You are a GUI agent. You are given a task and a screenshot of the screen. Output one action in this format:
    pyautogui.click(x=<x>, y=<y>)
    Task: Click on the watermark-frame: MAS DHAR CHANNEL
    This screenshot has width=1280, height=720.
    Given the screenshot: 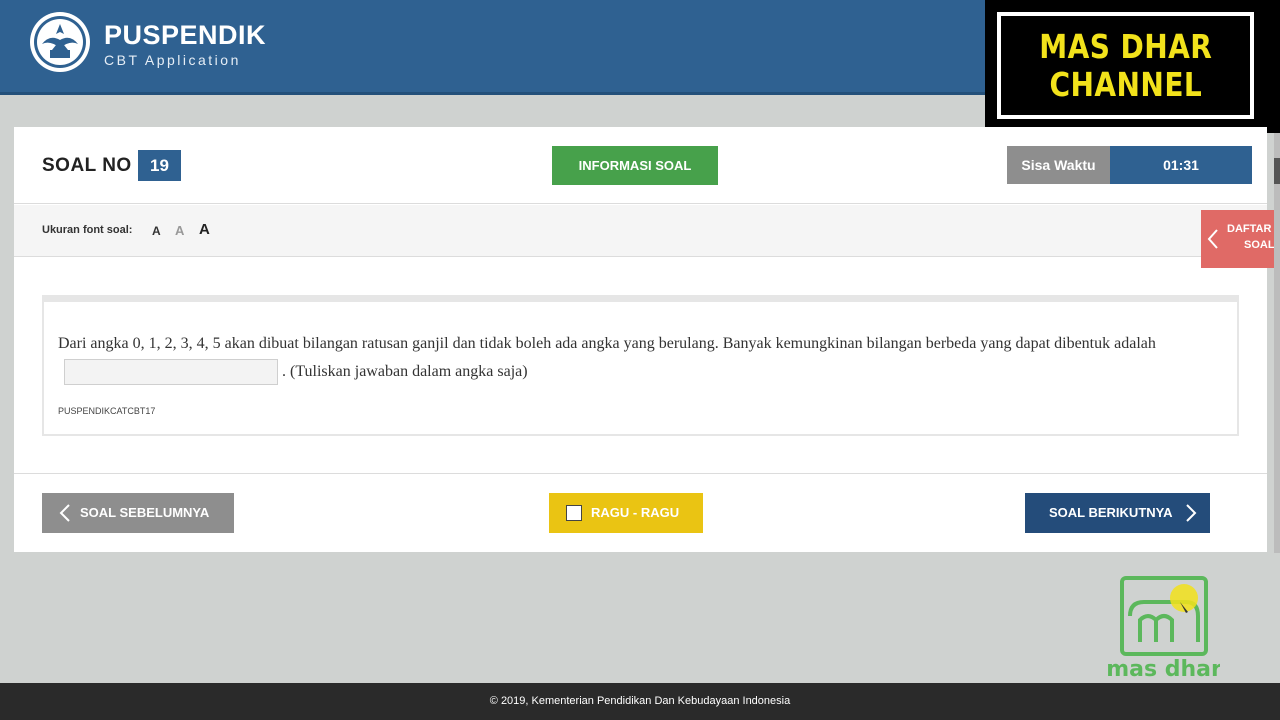 What is the action you would take?
    pyautogui.click(x=1125, y=65)
    